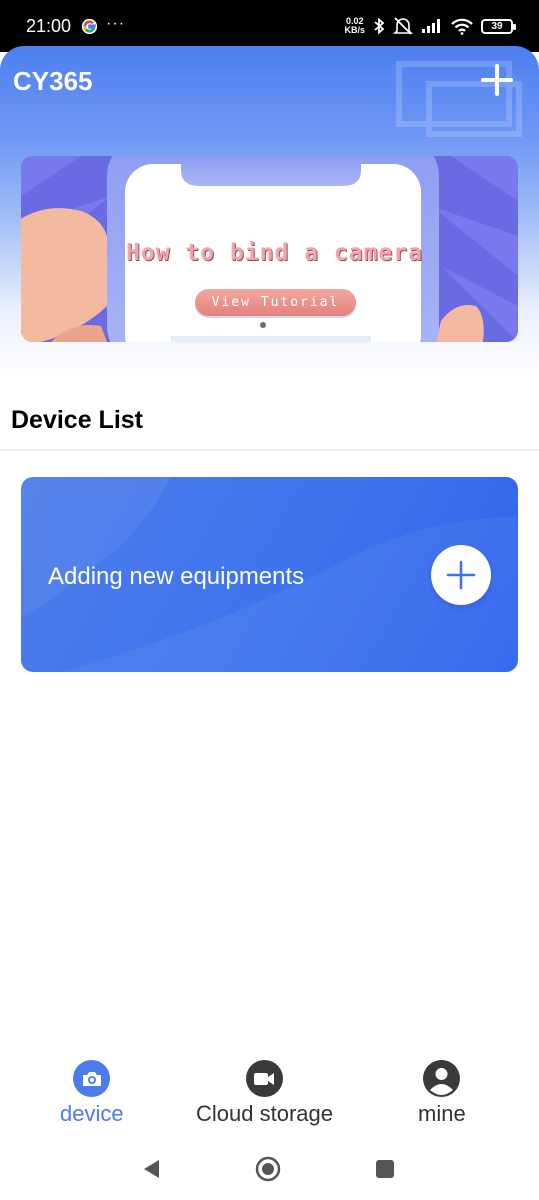 Image resolution: width=539 pixels, height=1200 pixels. What do you see at coordinates (264, 1113) in the screenshot?
I see `tab-cloud-storage-label: Cloud storage` at bounding box center [264, 1113].